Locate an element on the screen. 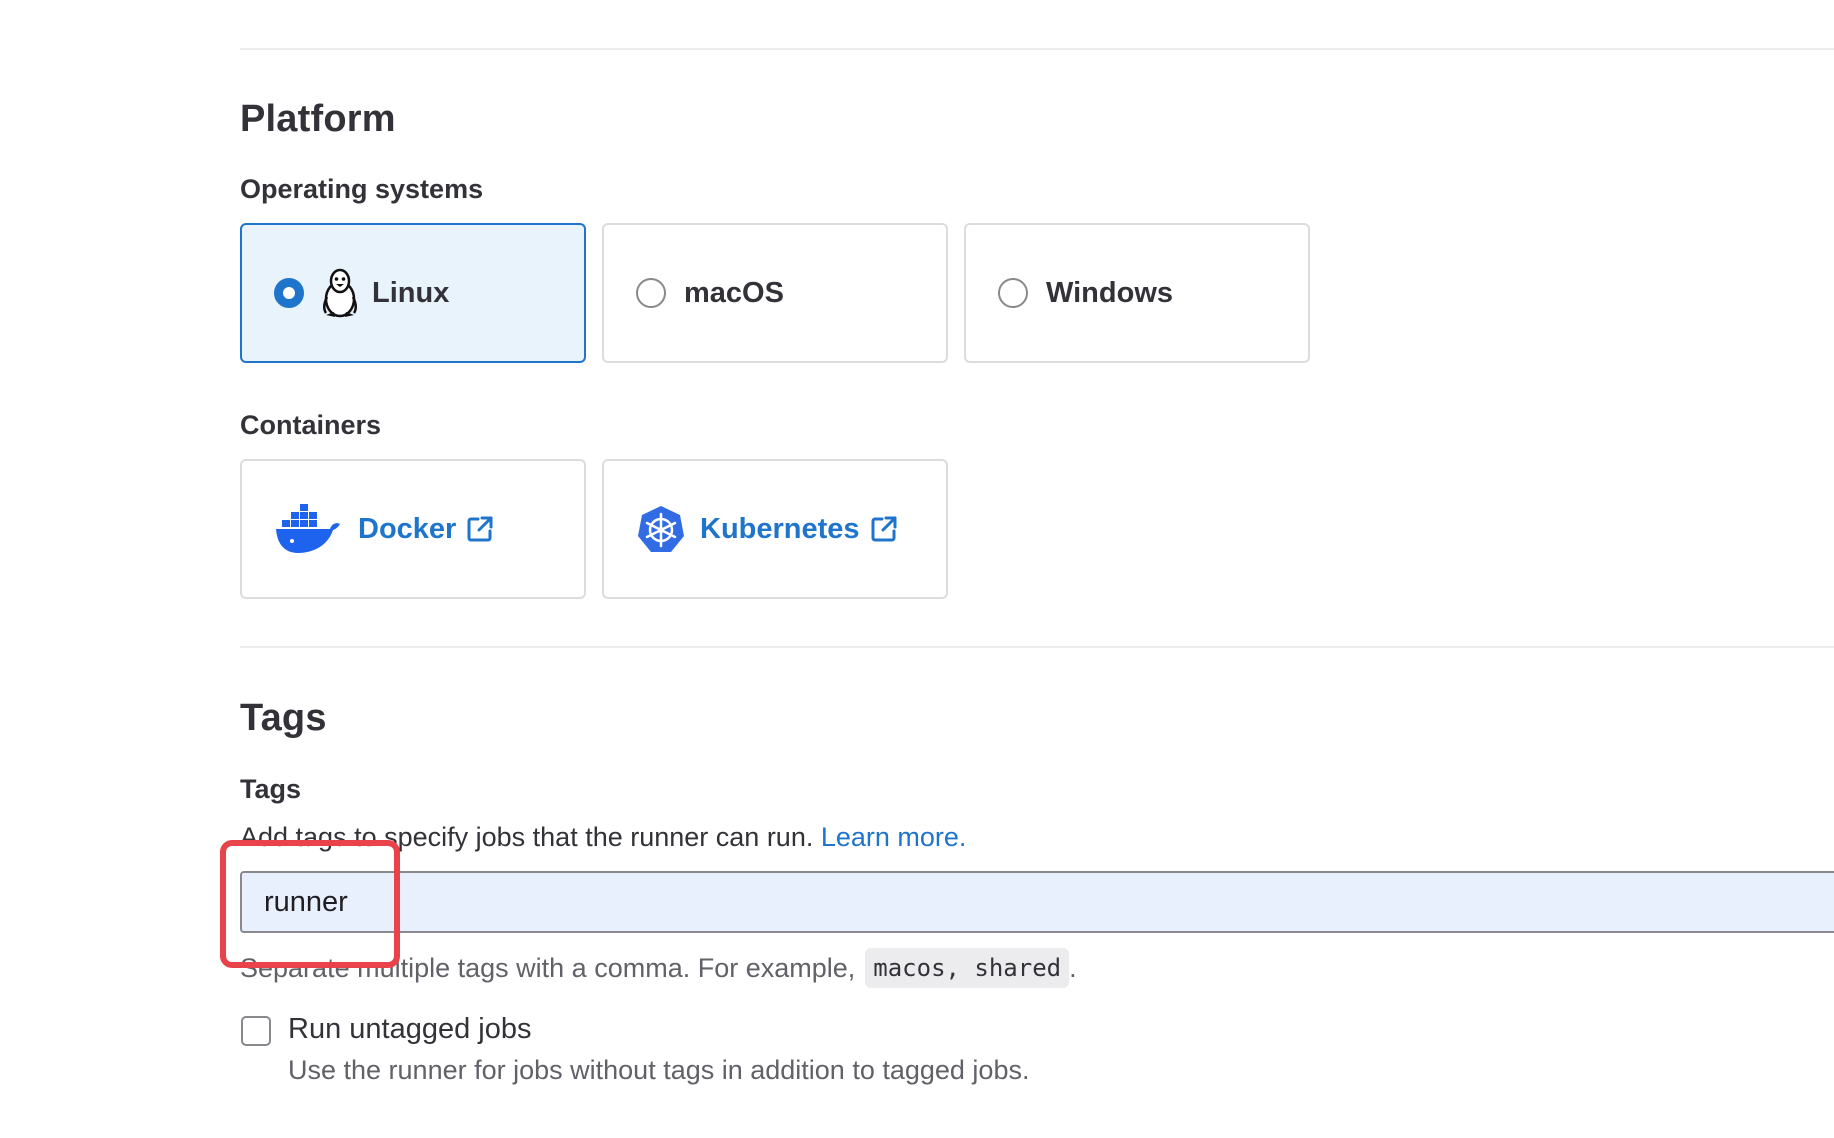 Image resolution: width=1834 pixels, height=1138 pixels. tags-section-title: Tags is located at coordinates (283, 718).